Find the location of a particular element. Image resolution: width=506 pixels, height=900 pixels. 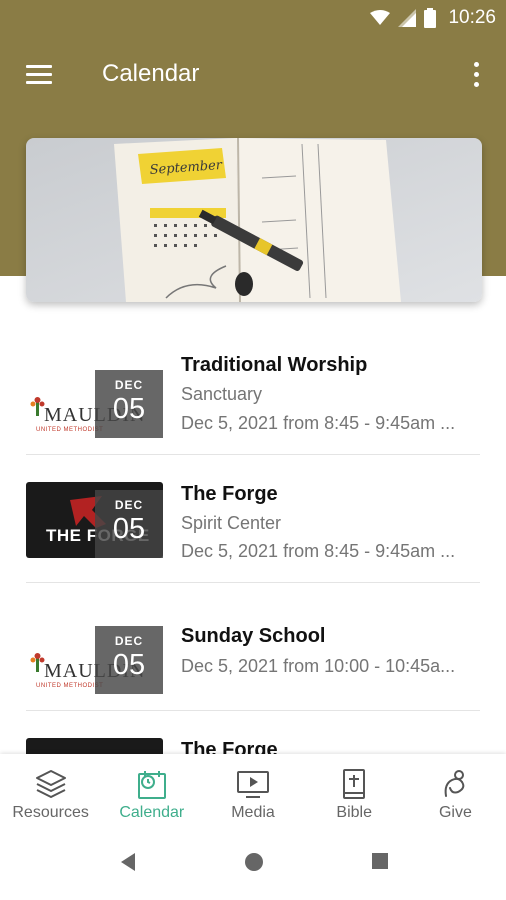

battery-icon is located at coordinates (430, 18).